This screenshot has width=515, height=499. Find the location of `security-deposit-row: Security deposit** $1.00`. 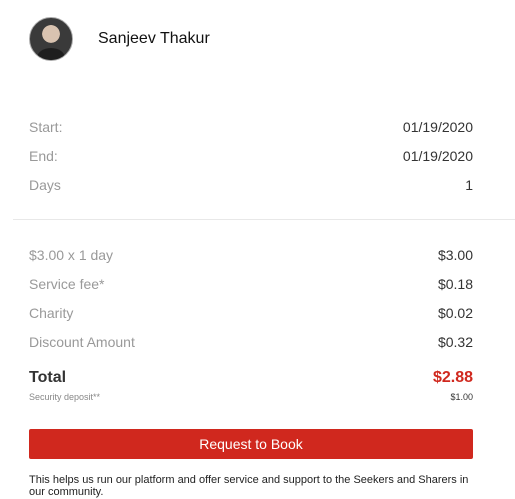

security-deposit-row: Security deposit** $1.00 is located at coordinates (251, 397).